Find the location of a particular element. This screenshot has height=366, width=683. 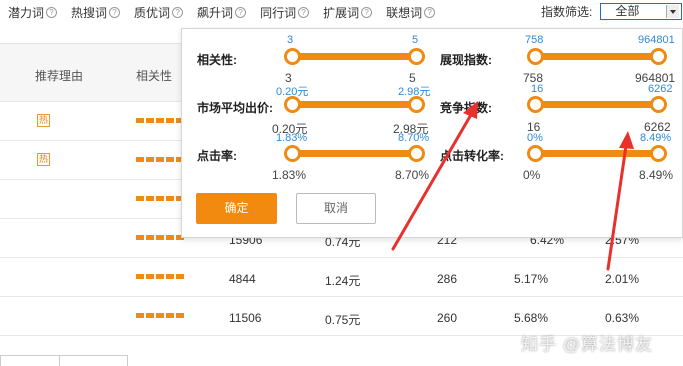

tab-label: 潜力词 is located at coordinates (26, 12).